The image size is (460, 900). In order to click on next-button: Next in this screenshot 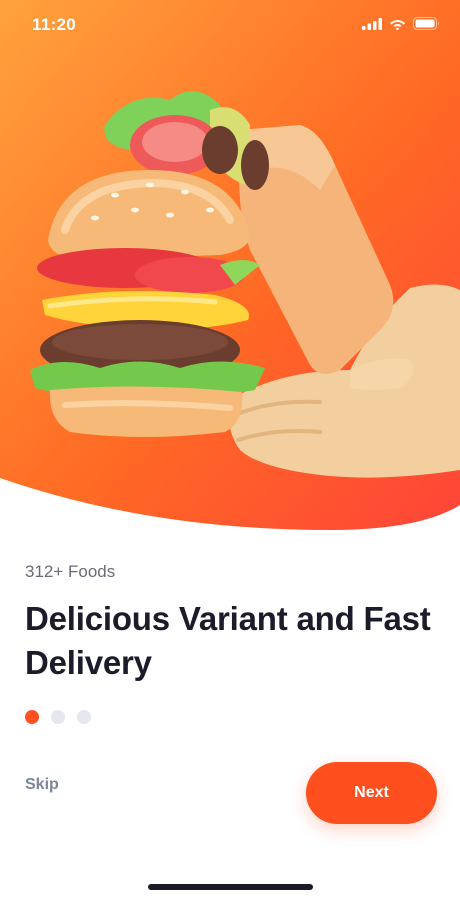, I will do `click(371, 793)`.